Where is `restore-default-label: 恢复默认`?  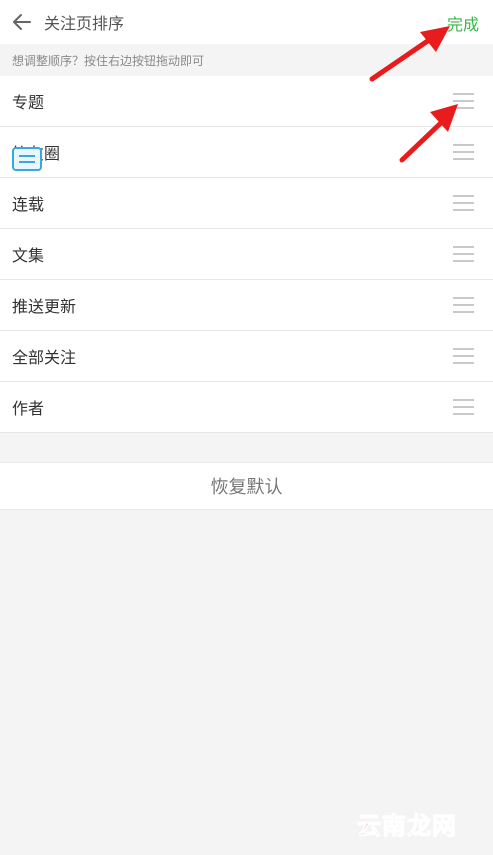 restore-default-label: 恢复默认 is located at coordinates (246, 487).